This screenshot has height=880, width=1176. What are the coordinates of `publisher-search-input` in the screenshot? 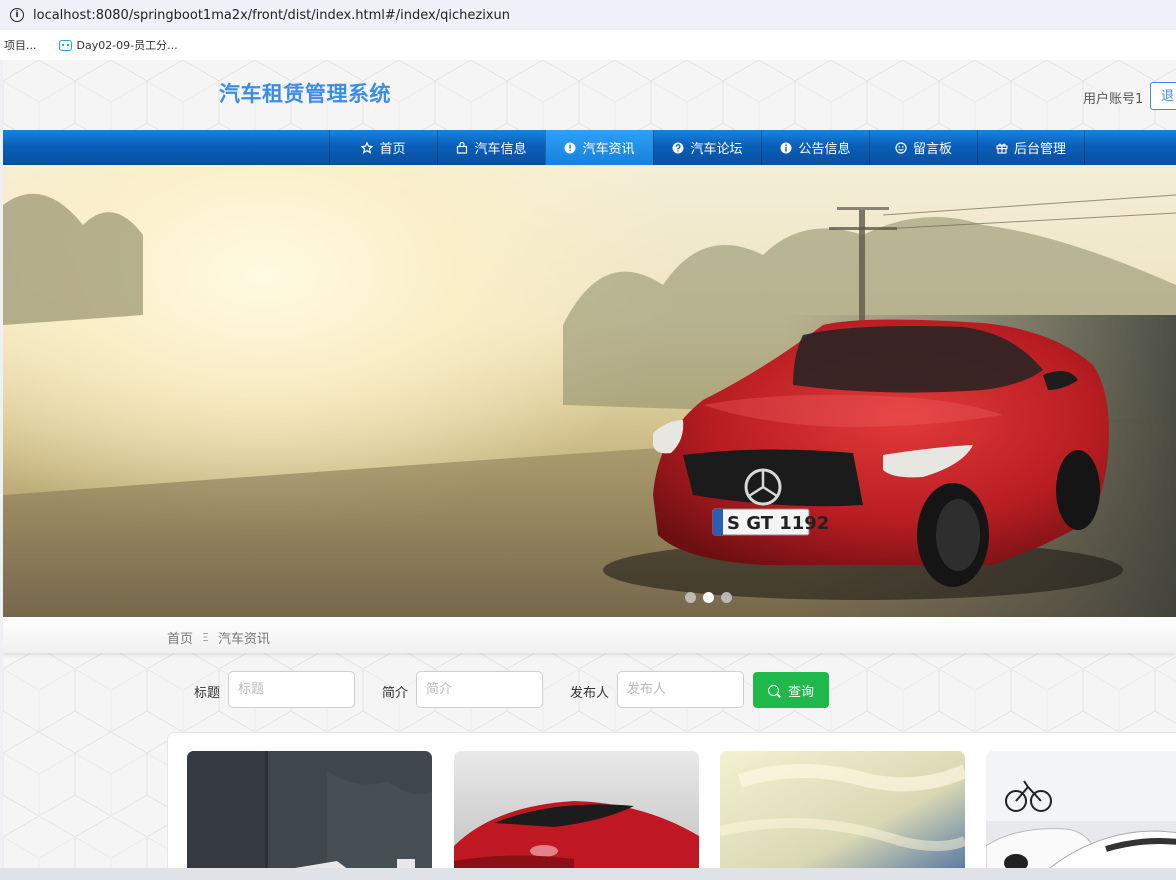 It's located at (680, 689).